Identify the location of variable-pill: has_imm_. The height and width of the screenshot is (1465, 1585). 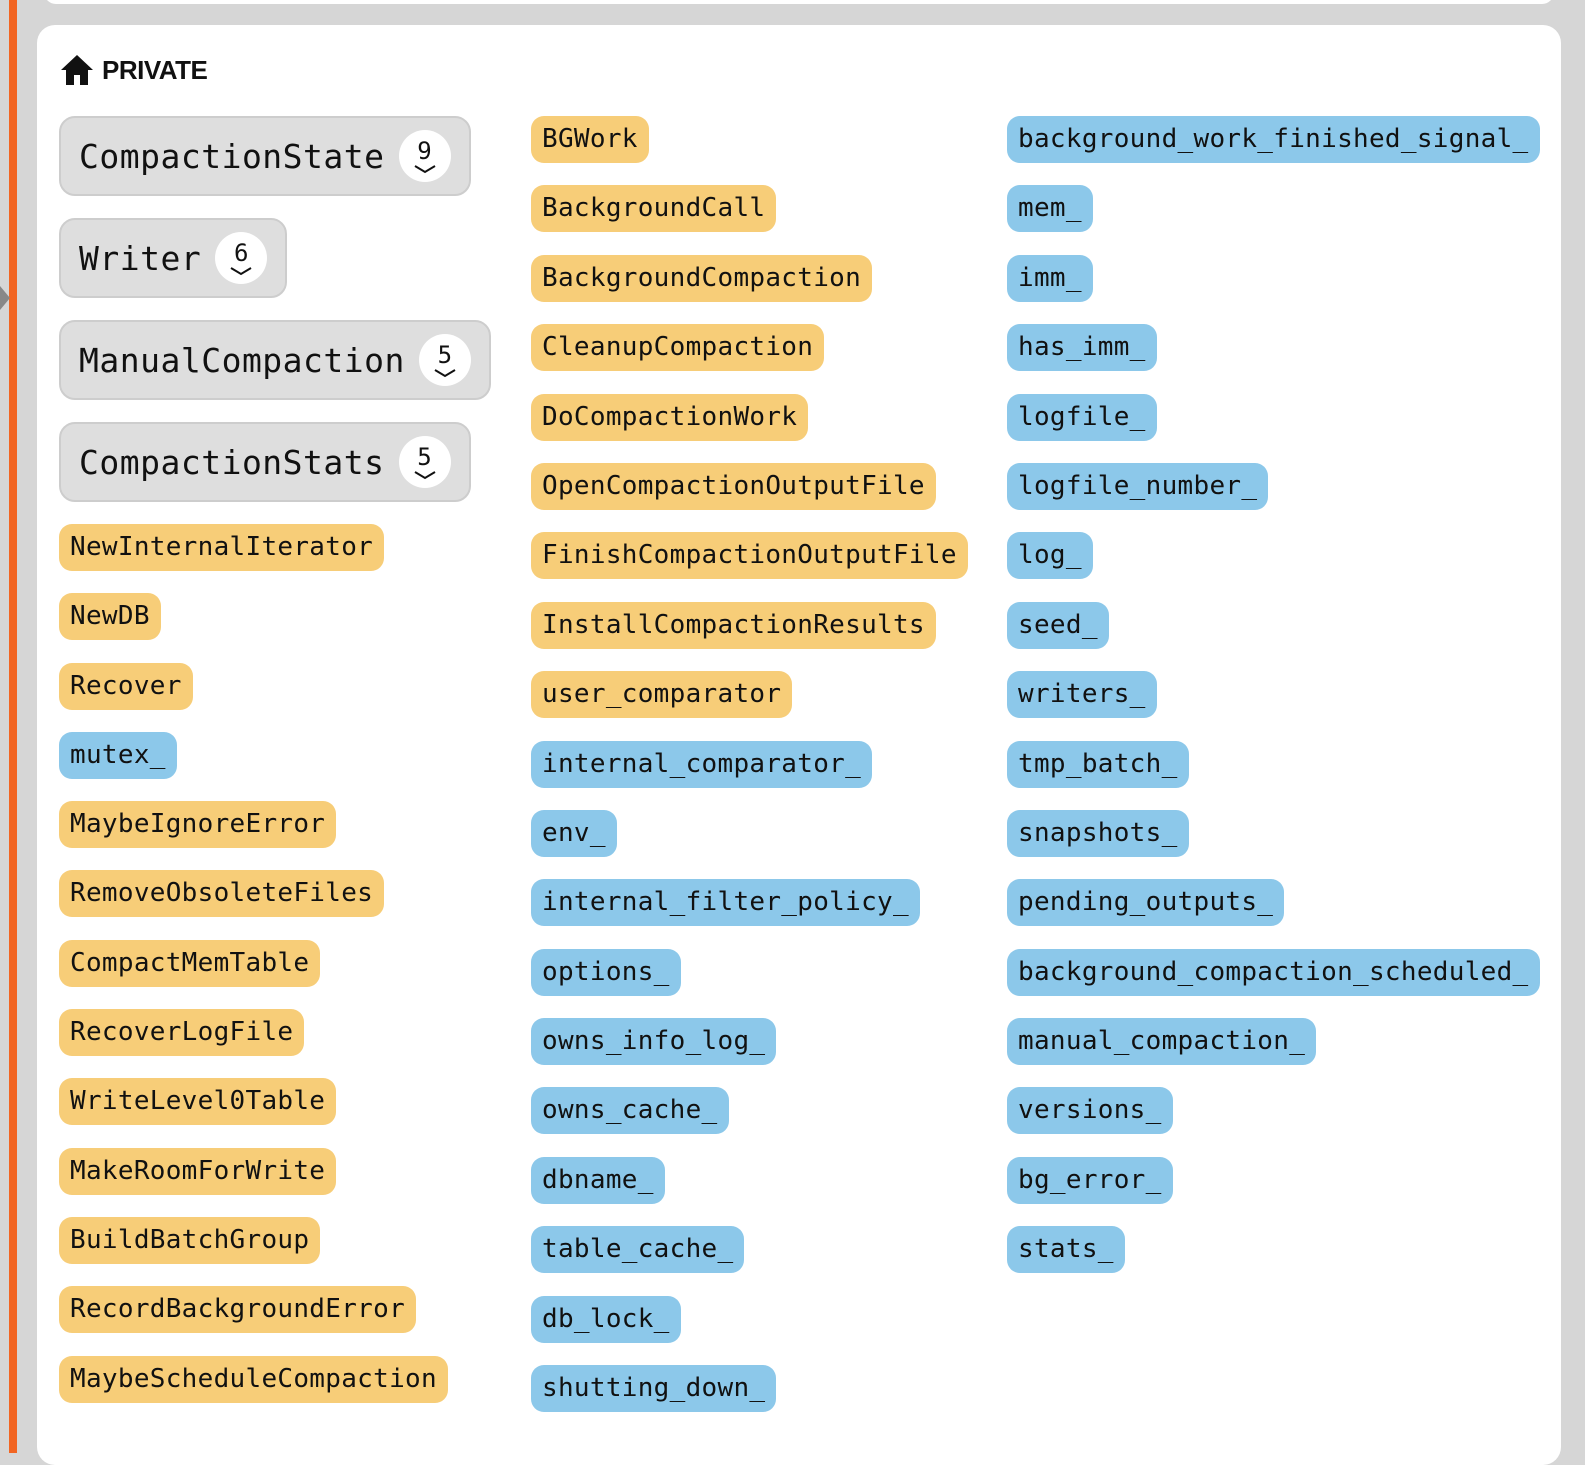
(1082, 348).